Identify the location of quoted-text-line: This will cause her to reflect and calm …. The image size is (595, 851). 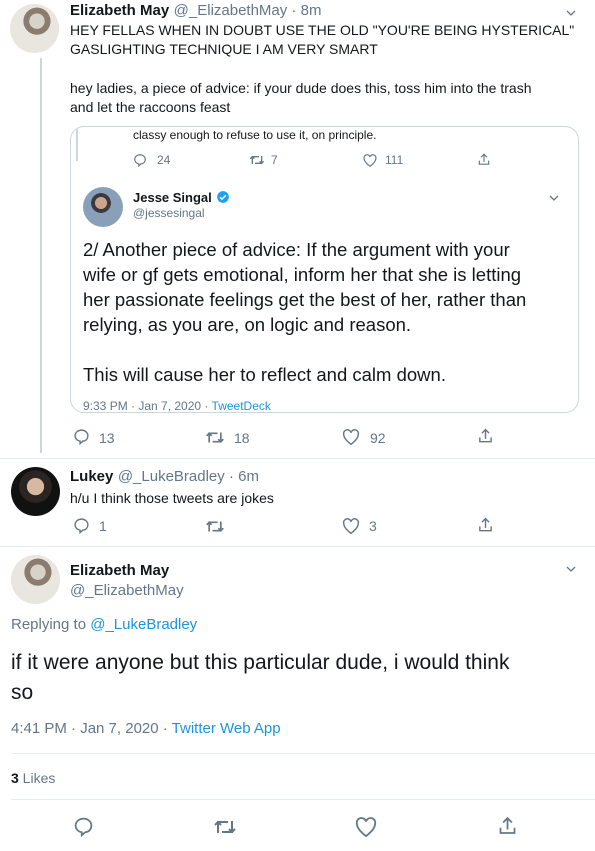
(264, 374).